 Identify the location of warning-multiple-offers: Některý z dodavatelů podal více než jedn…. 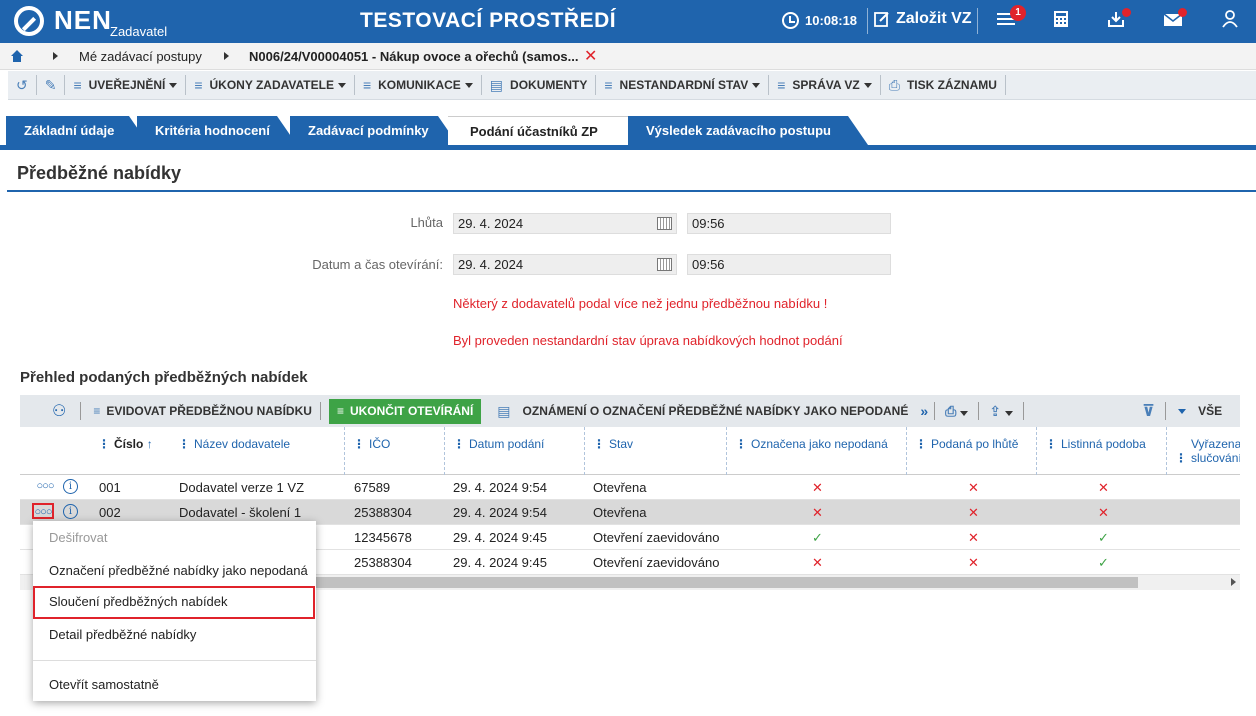
(640, 303).